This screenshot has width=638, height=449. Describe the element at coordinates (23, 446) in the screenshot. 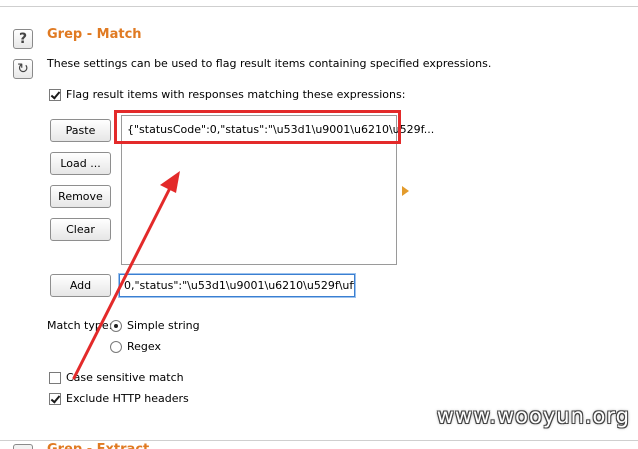

I see `next-section-help-icon` at that location.